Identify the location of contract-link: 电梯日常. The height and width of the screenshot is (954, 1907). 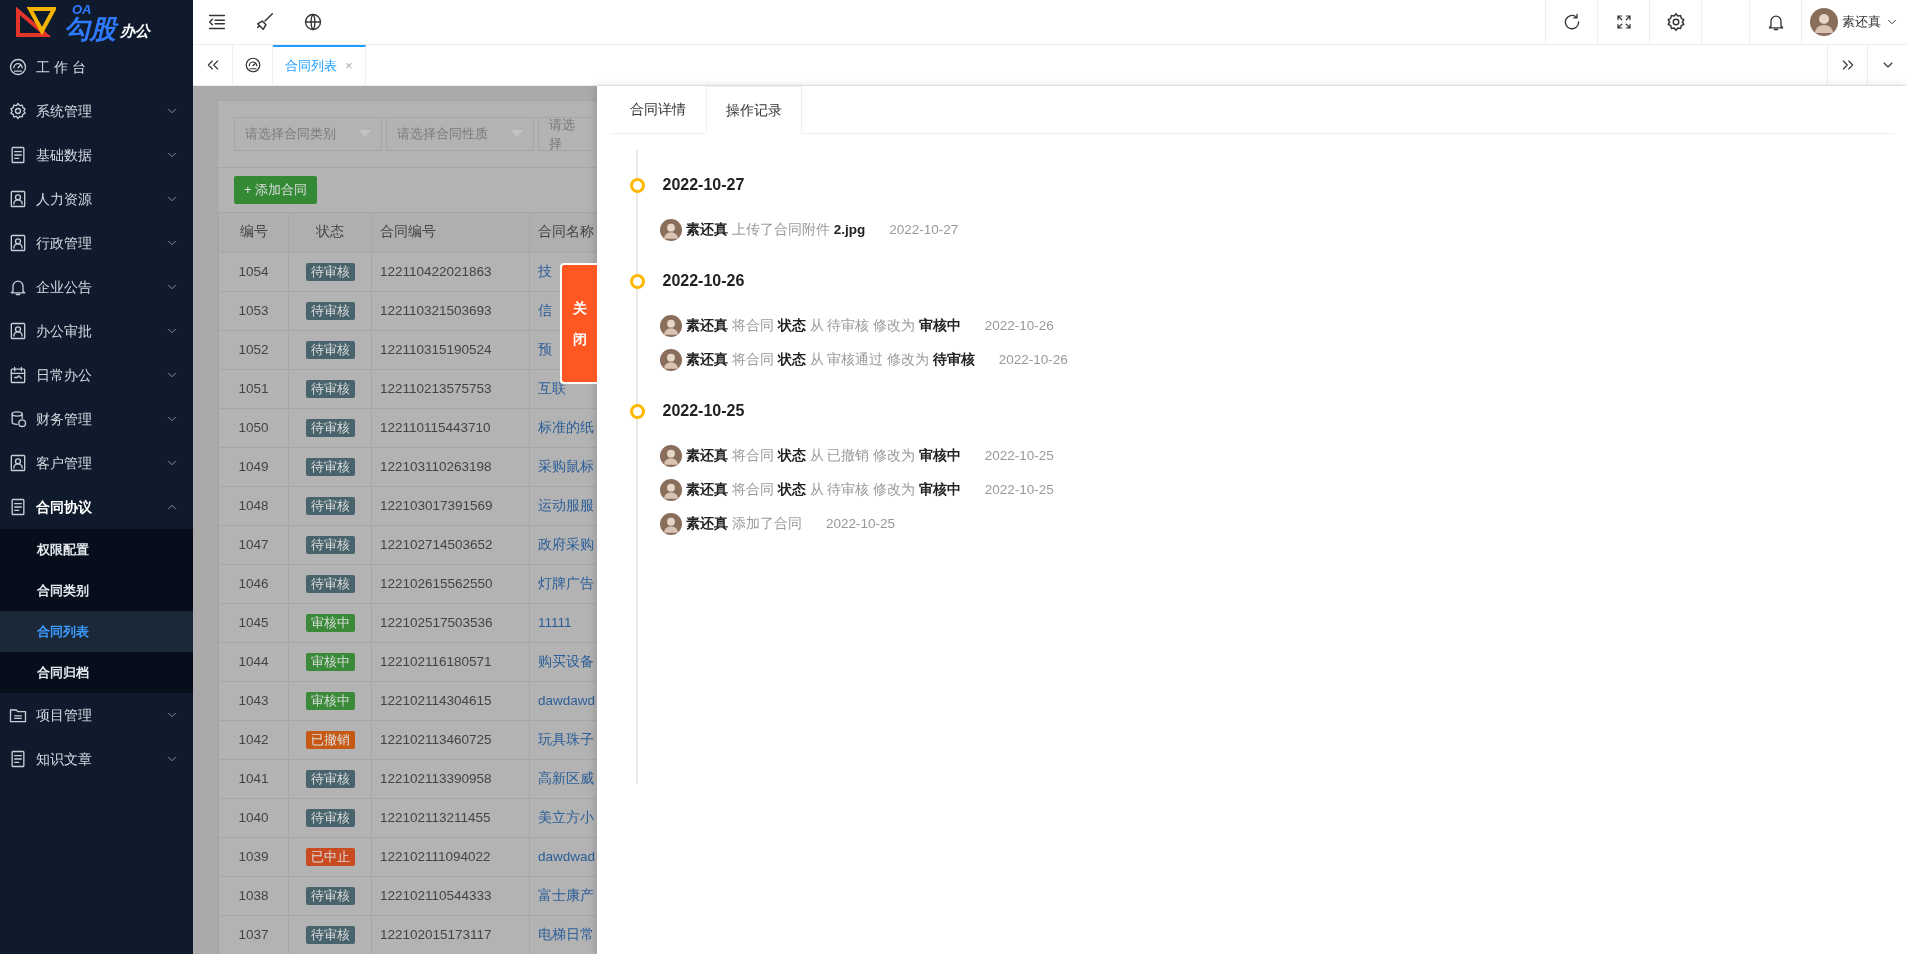
(566, 934).